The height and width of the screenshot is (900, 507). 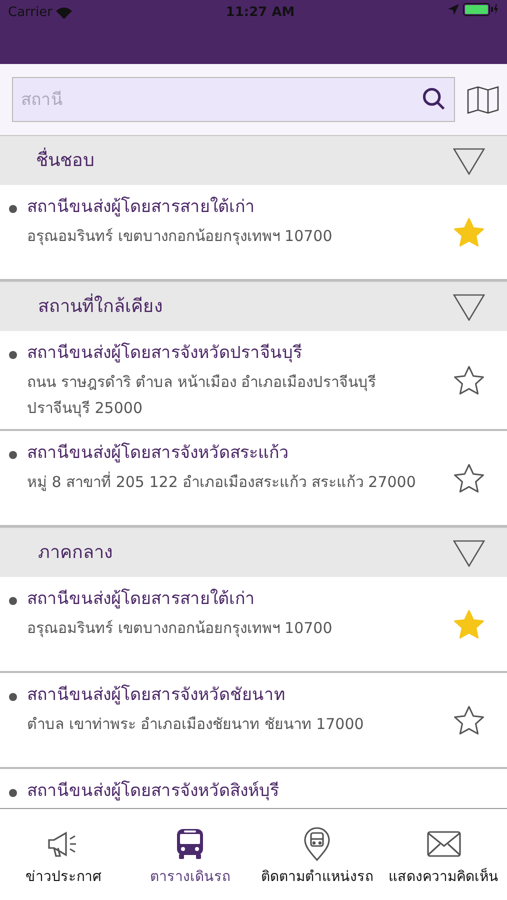 What do you see at coordinates (47, 160) in the screenshot?
I see `section-title: ชื่นชอบ` at bounding box center [47, 160].